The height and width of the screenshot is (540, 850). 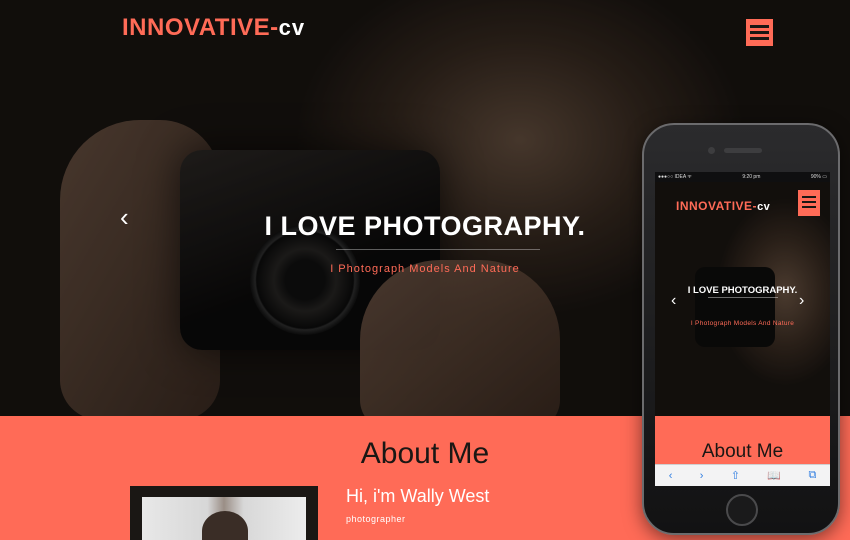 What do you see at coordinates (812, 475) in the screenshot?
I see `browser-tabs-icon: ⧉` at bounding box center [812, 475].